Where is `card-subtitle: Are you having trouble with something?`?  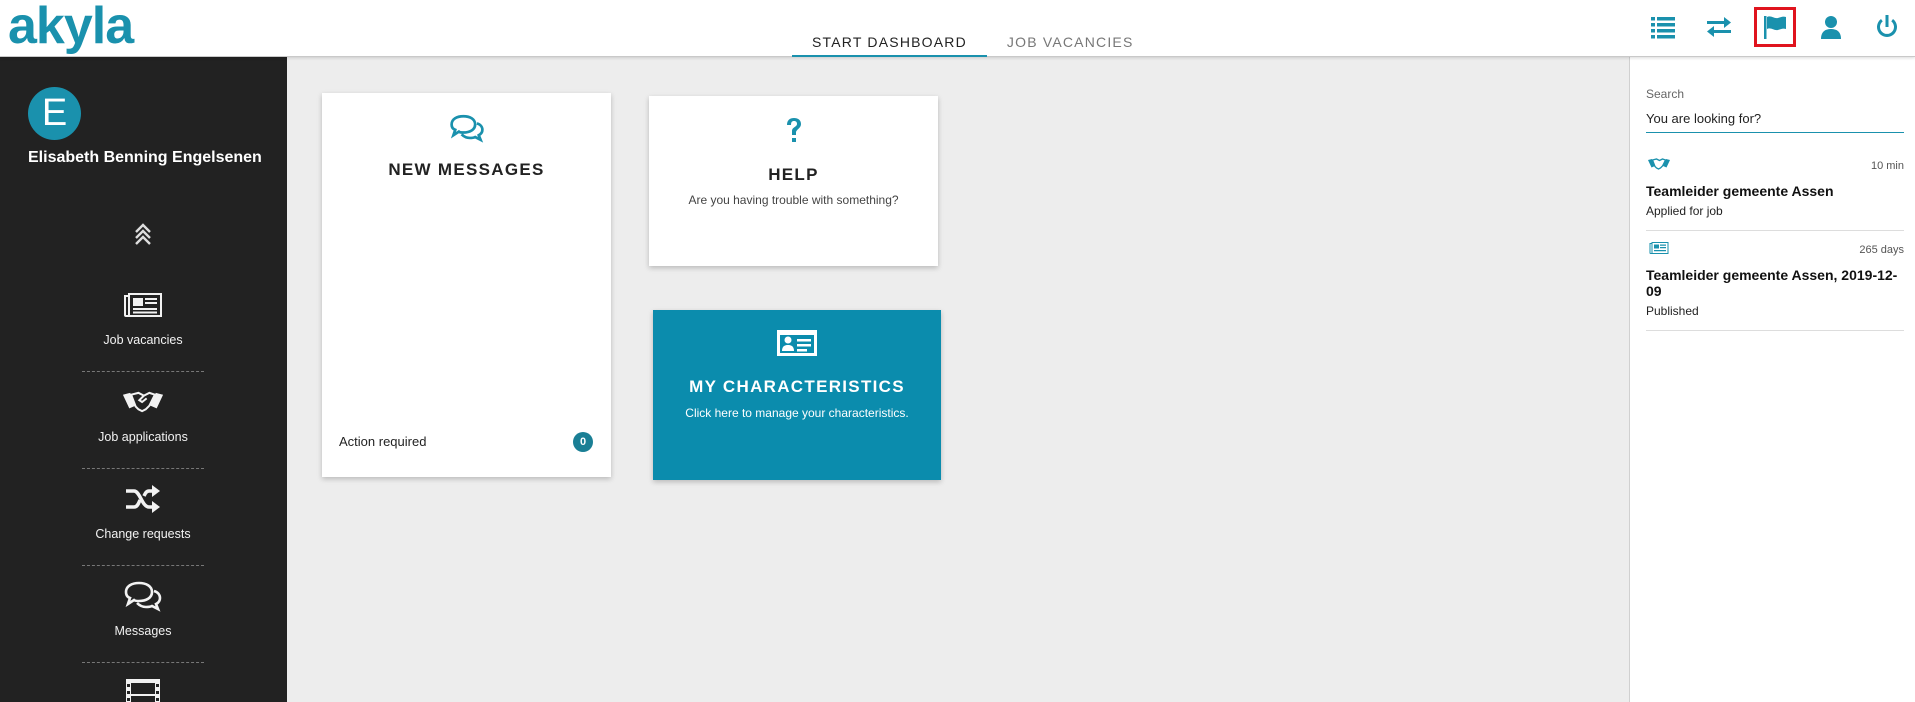
card-subtitle: Are you having trouble with something? is located at coordinates (793, 200).